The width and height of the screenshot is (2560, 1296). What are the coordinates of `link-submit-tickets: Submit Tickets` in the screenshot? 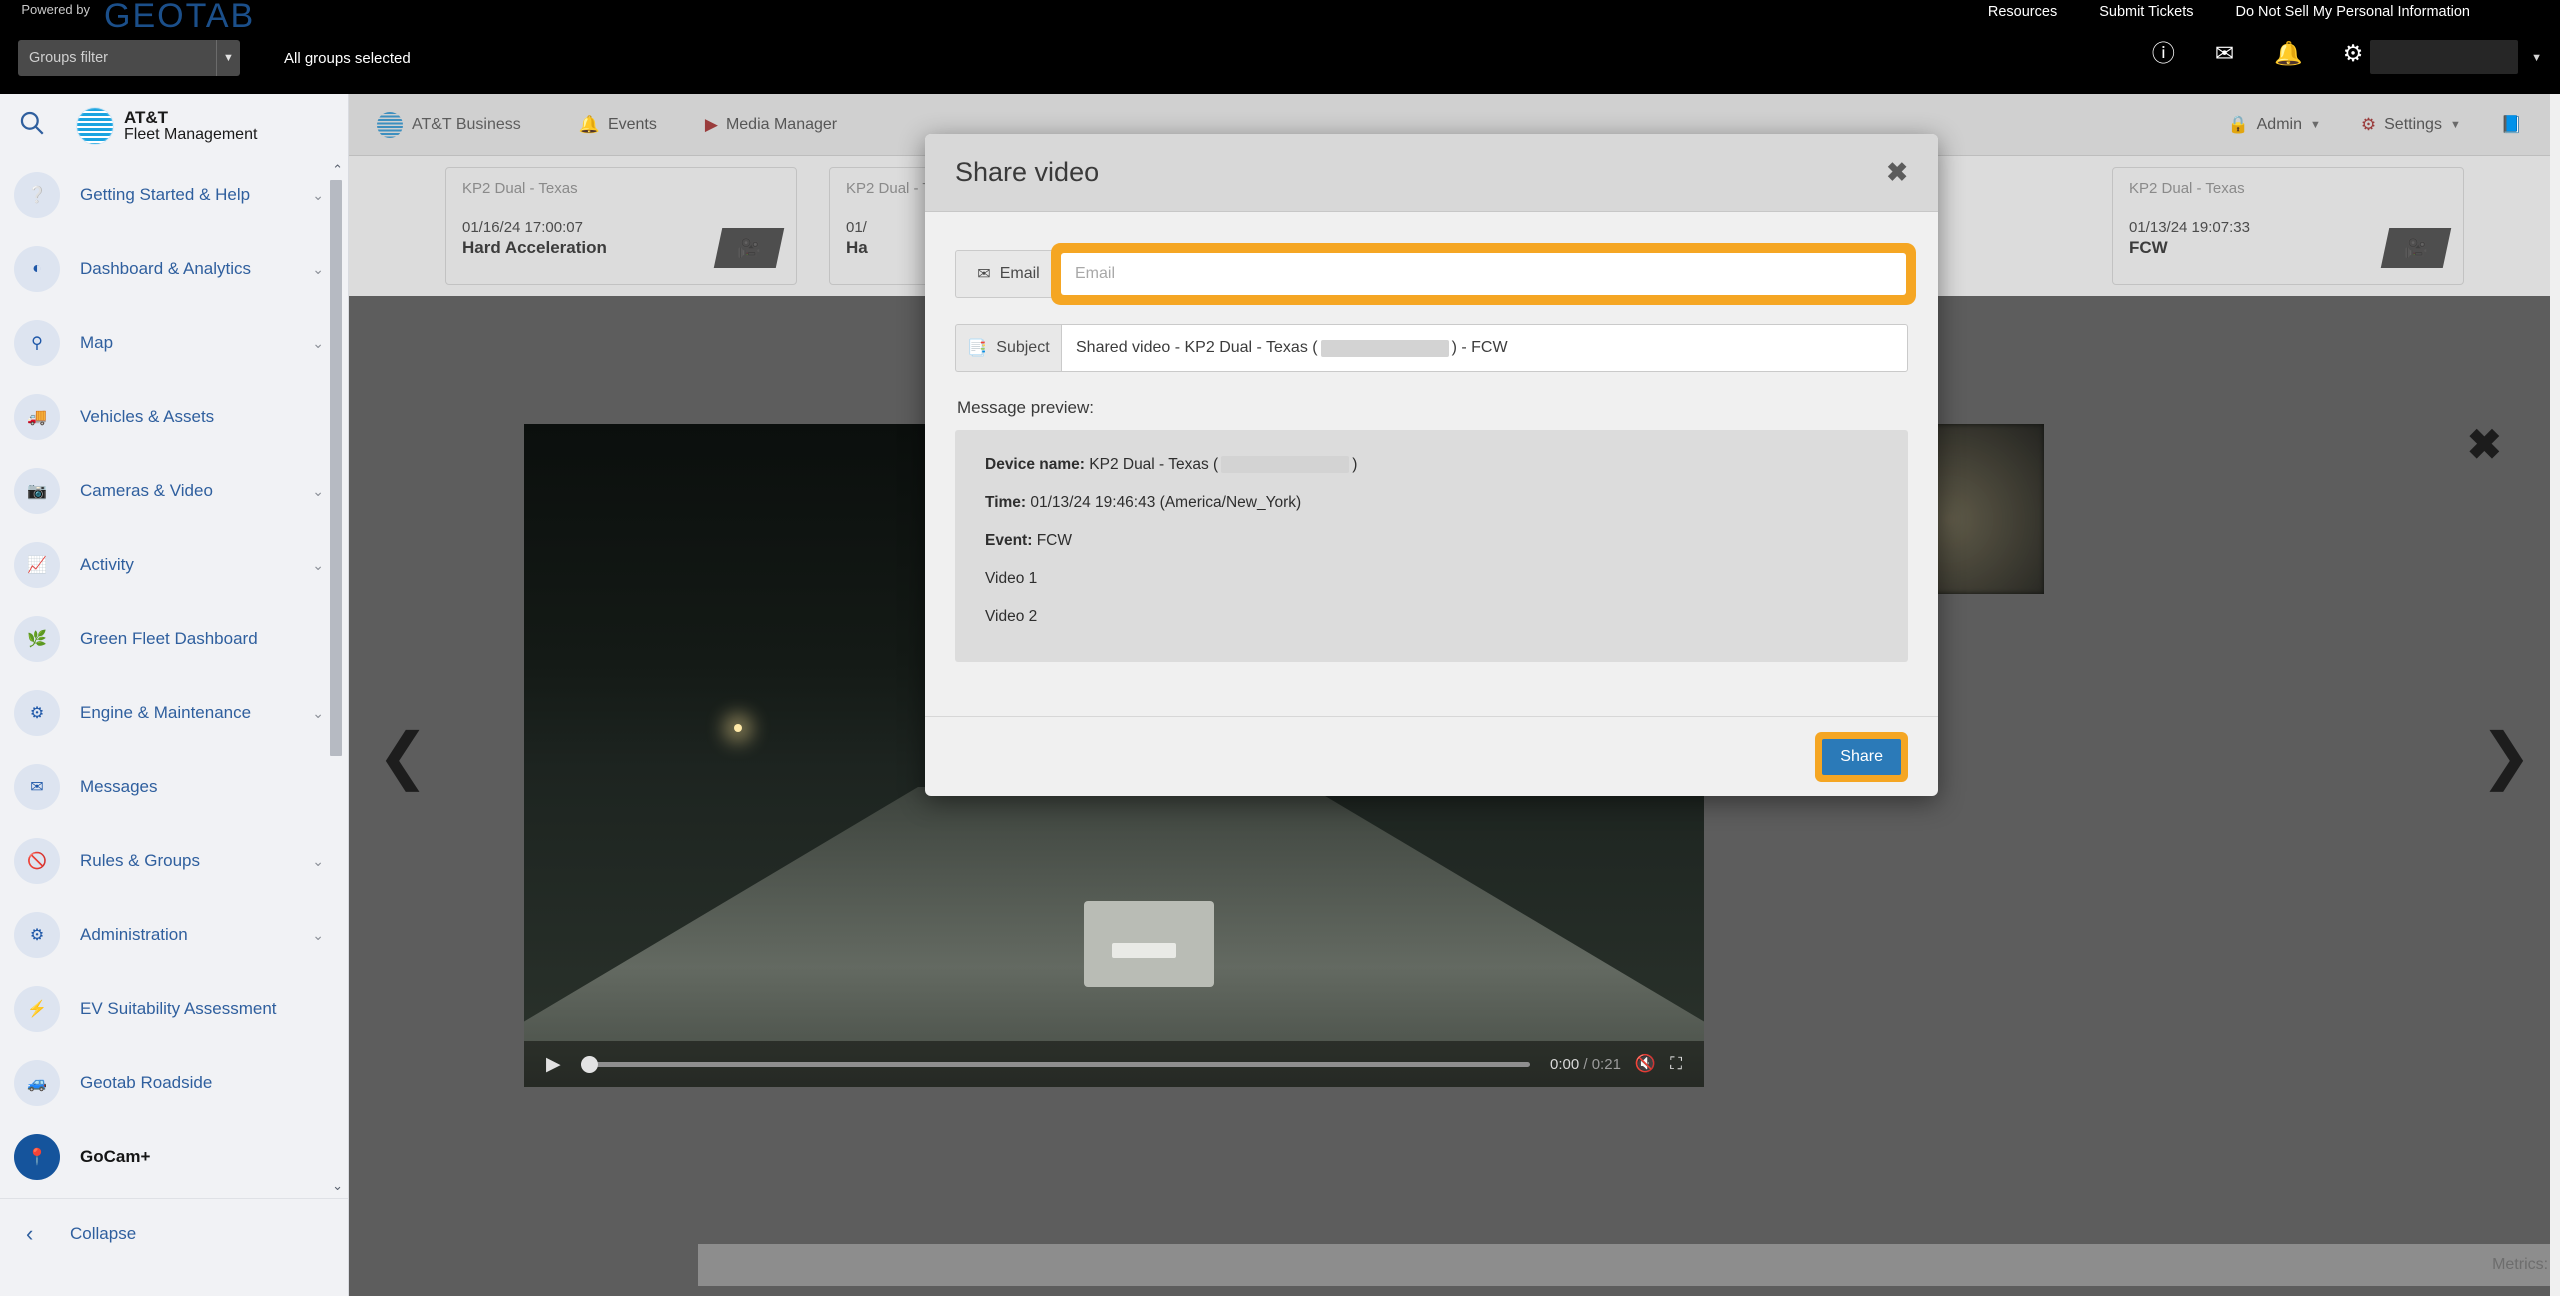 It's located at (2146, 12).